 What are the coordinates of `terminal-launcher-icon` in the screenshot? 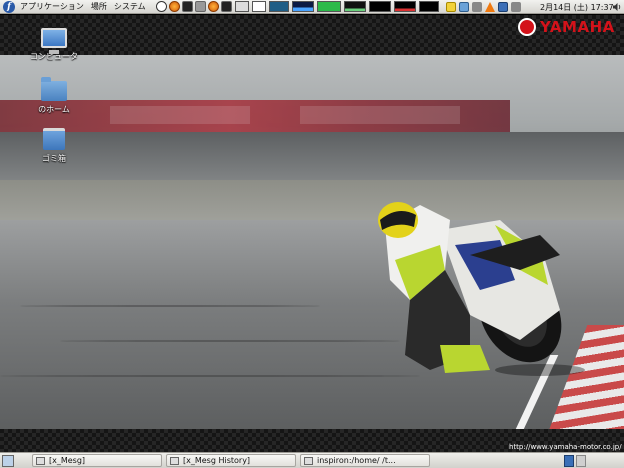 It's located at (187, 6).